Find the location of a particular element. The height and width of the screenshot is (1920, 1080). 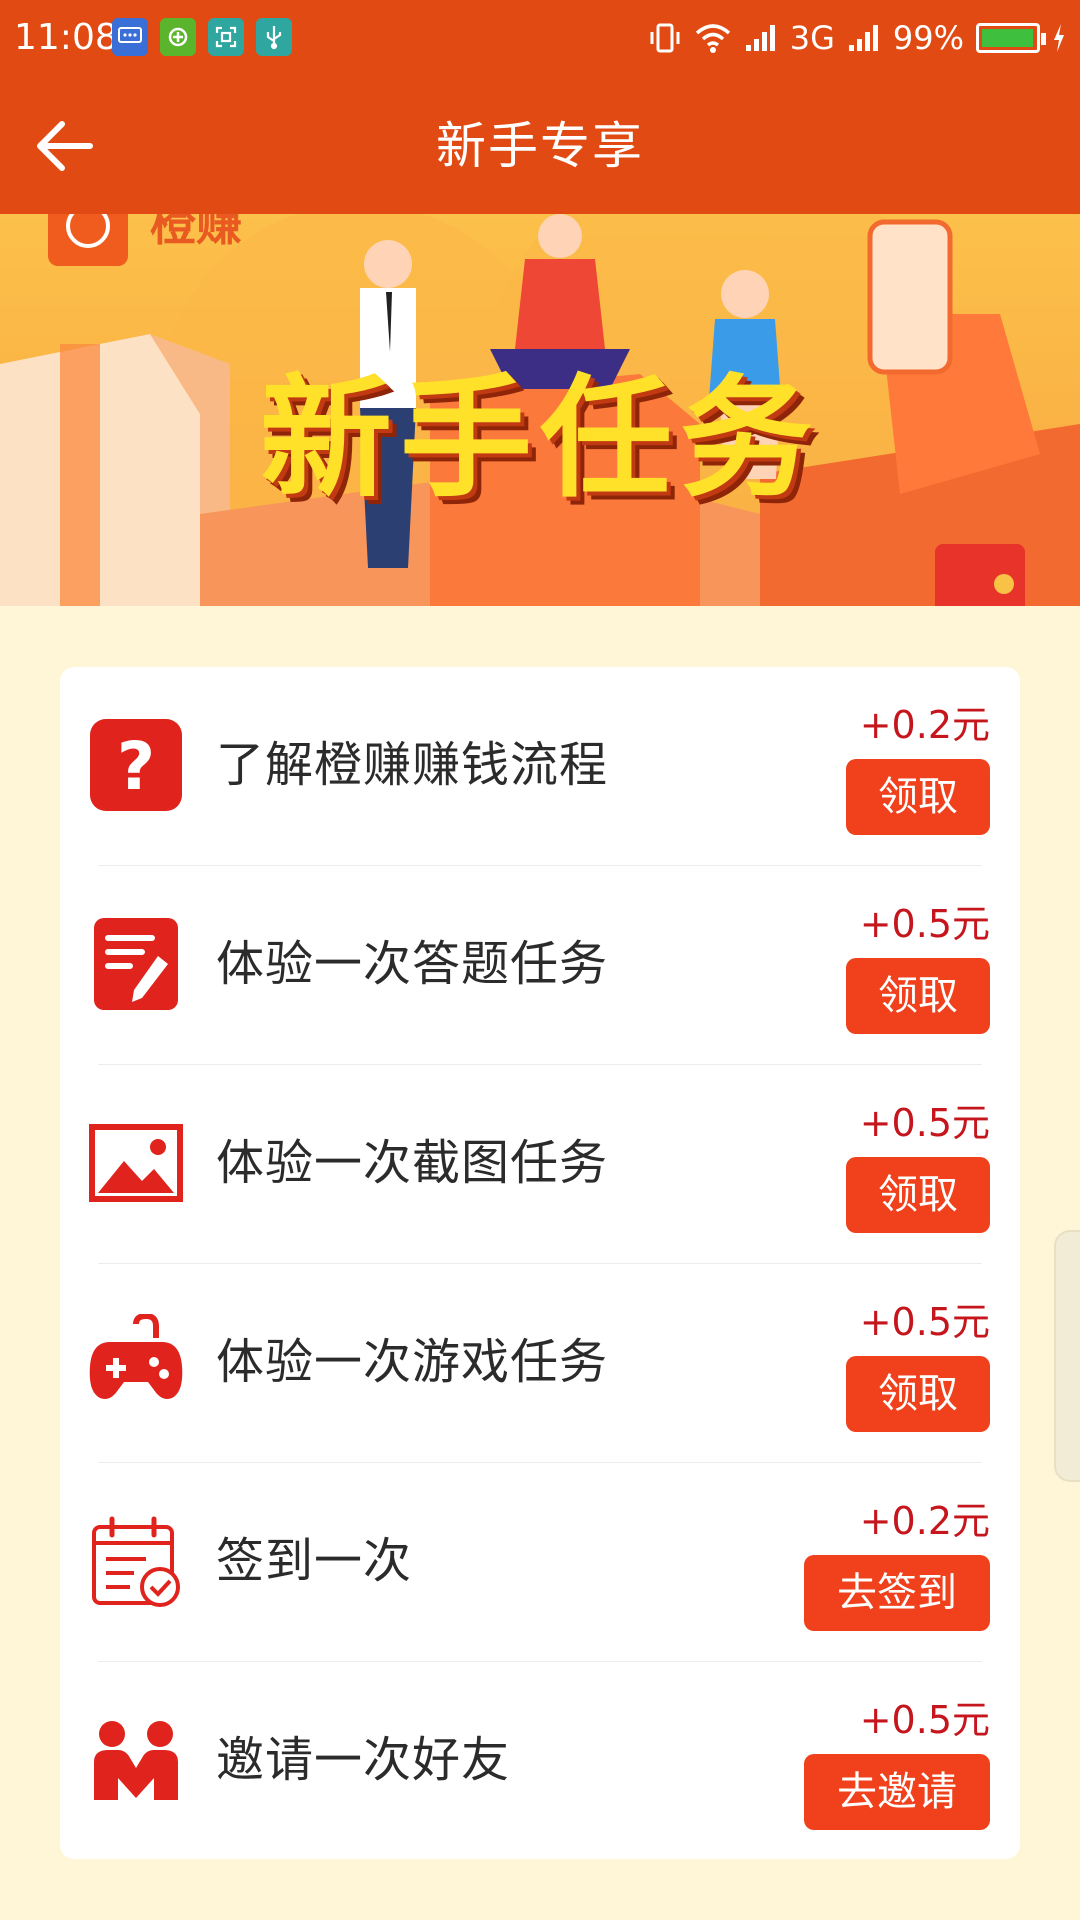

page-title: 新手专享 is located at coordinates (540, 146).